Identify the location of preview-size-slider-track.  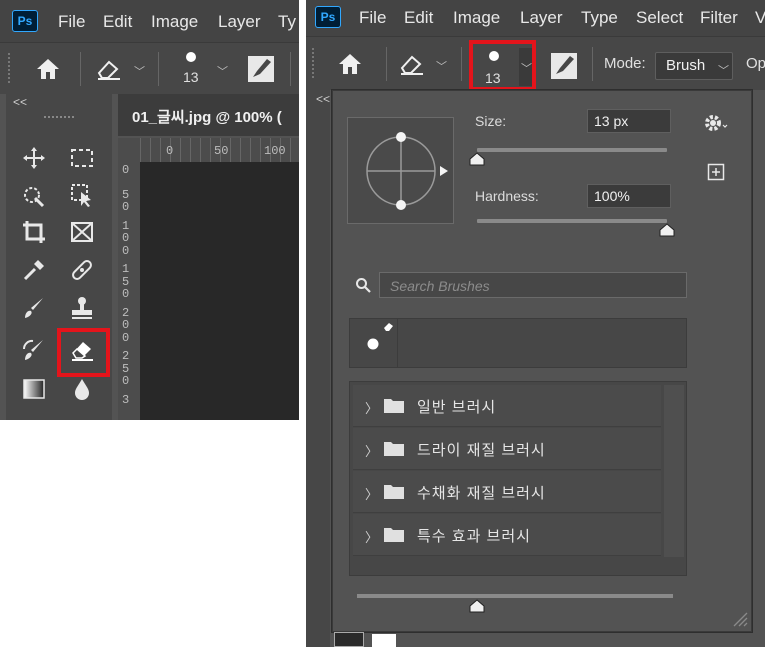
(515, 596).